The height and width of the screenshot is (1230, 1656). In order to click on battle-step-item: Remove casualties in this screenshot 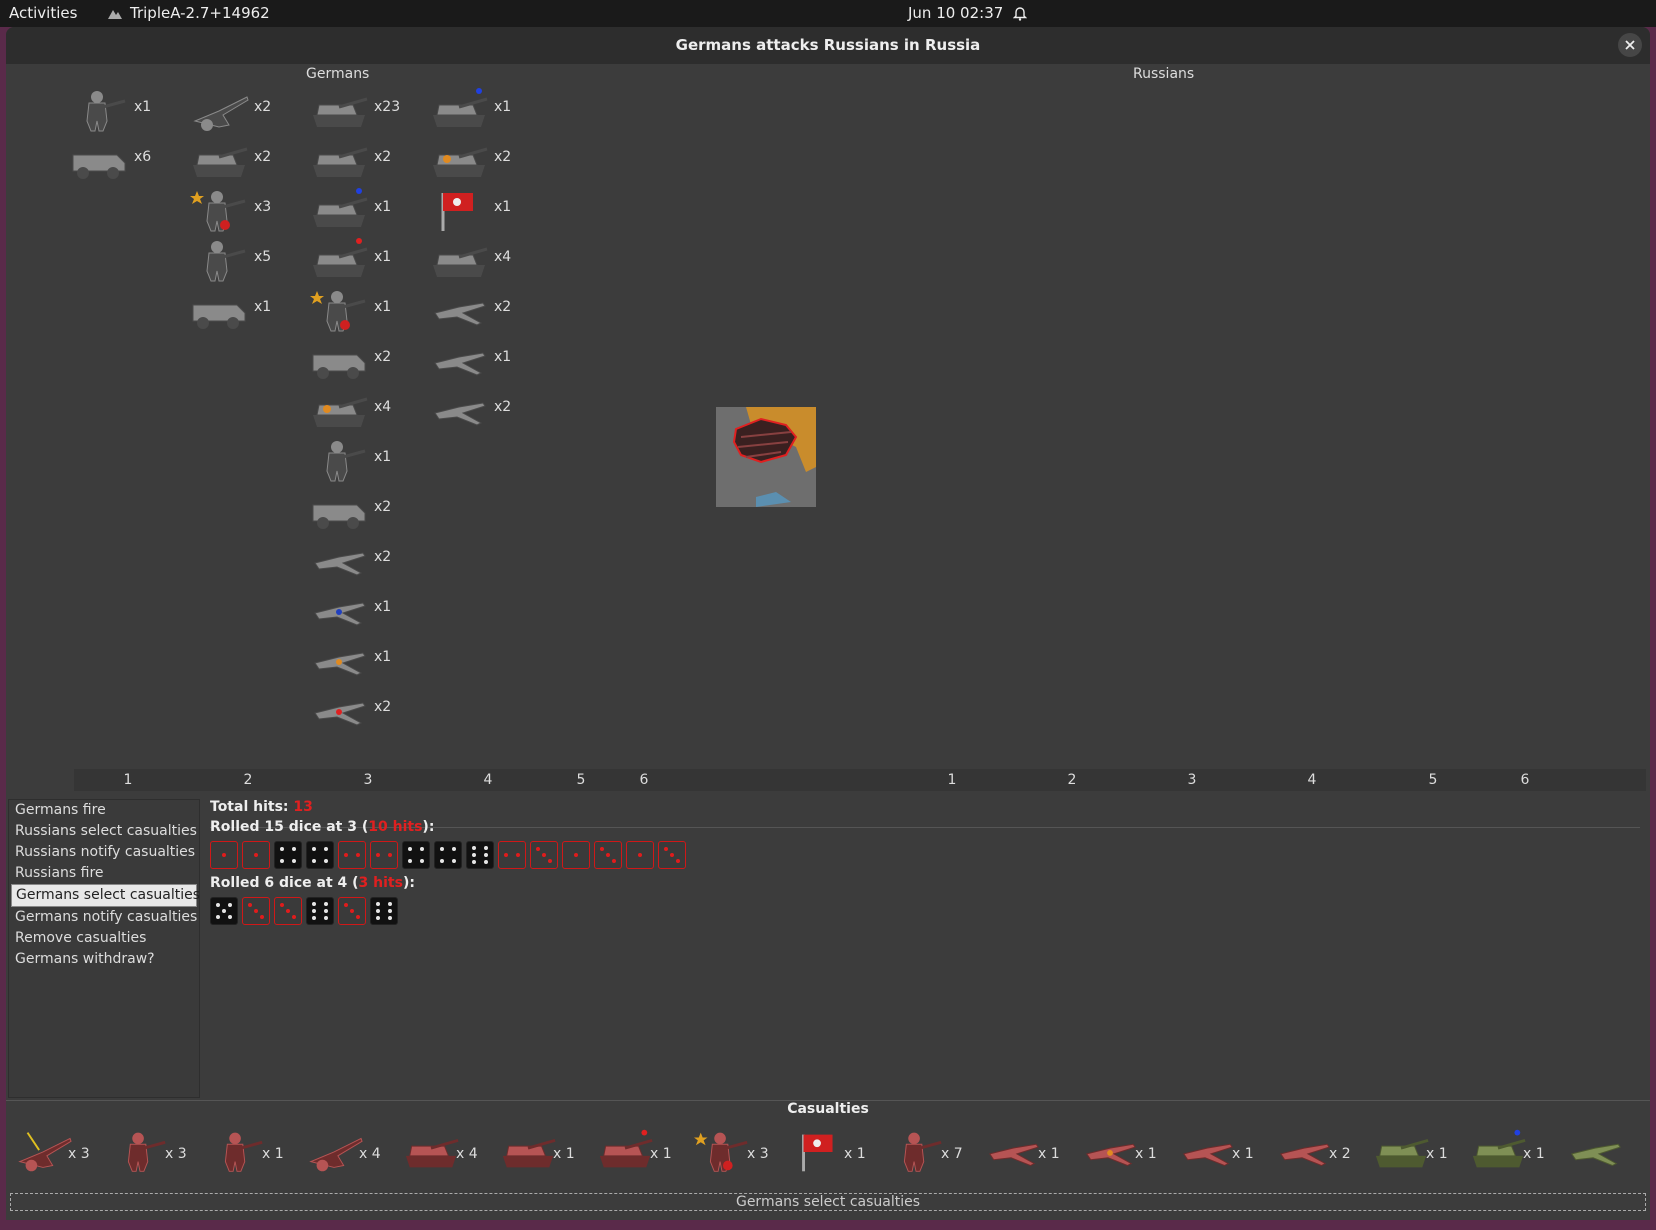, I will do `click(104, 938)`.